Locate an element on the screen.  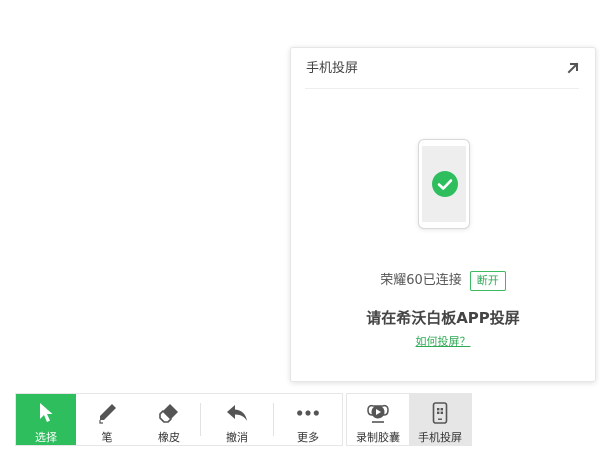
connection-status-row: 荣耀60已连接 断开 is located at coordinates (443, 281).